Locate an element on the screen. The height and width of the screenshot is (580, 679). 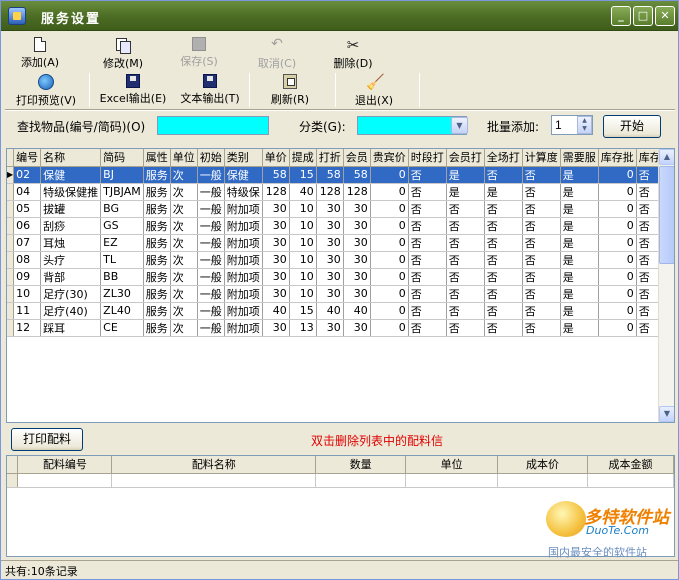
table-cell: TL is located at coordinates (122, 260).